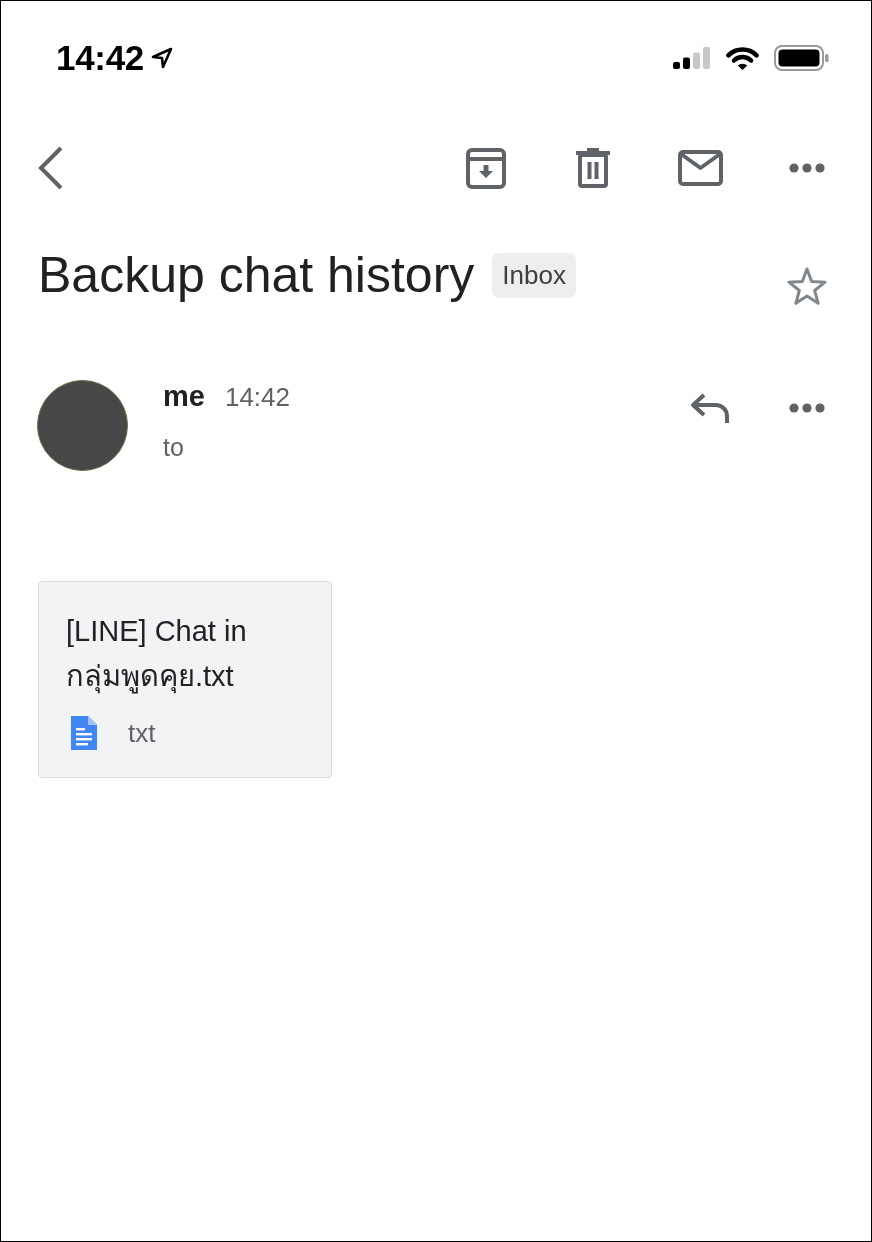 Image resolution: width=872 pixels, height=1242 pixels. Describe the element at coordinates (692, 57) in the screenshot. I see `signal-icon` at that location.